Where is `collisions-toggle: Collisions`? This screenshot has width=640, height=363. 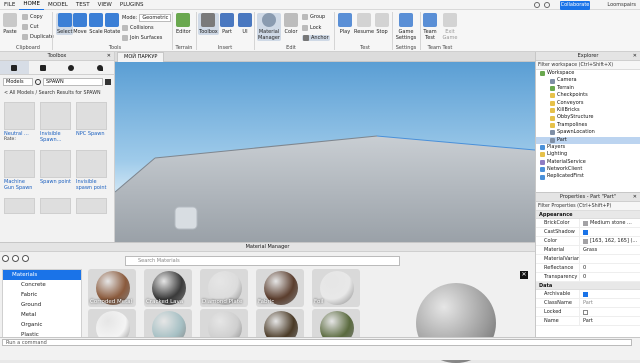 collisions-toggle: Collisions is located at coordinates (138, 28).